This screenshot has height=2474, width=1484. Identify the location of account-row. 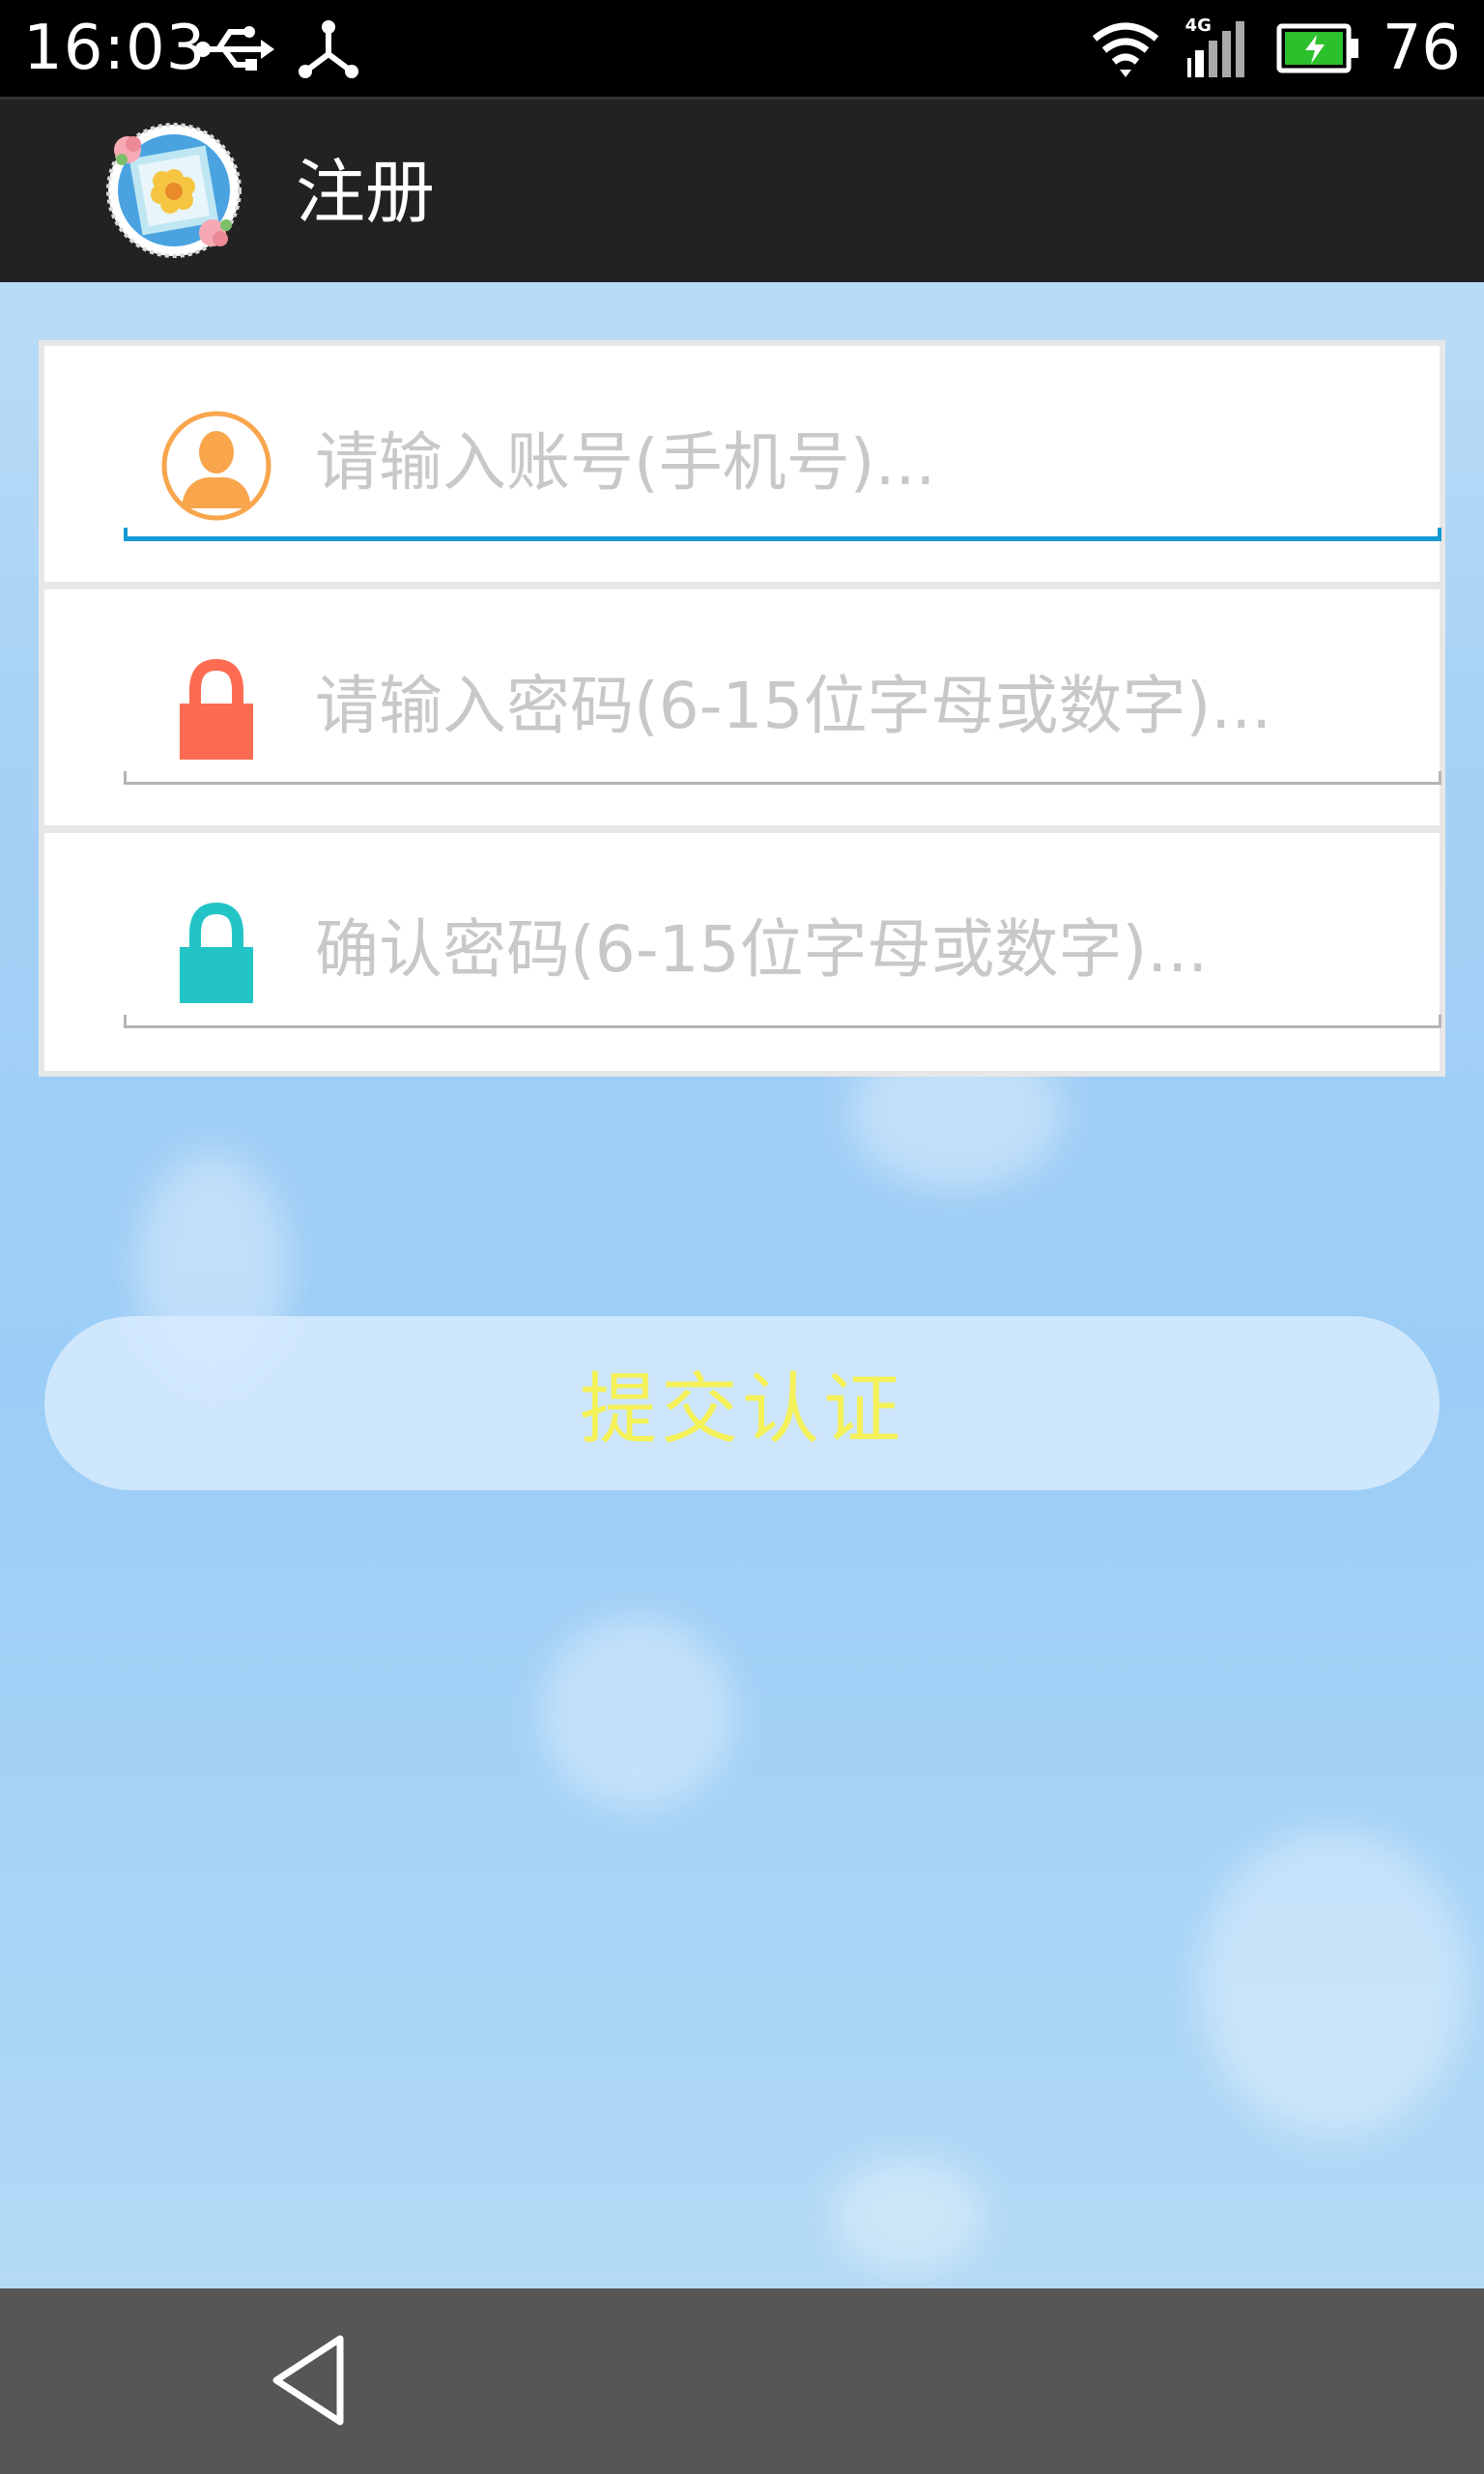
(743, 464).